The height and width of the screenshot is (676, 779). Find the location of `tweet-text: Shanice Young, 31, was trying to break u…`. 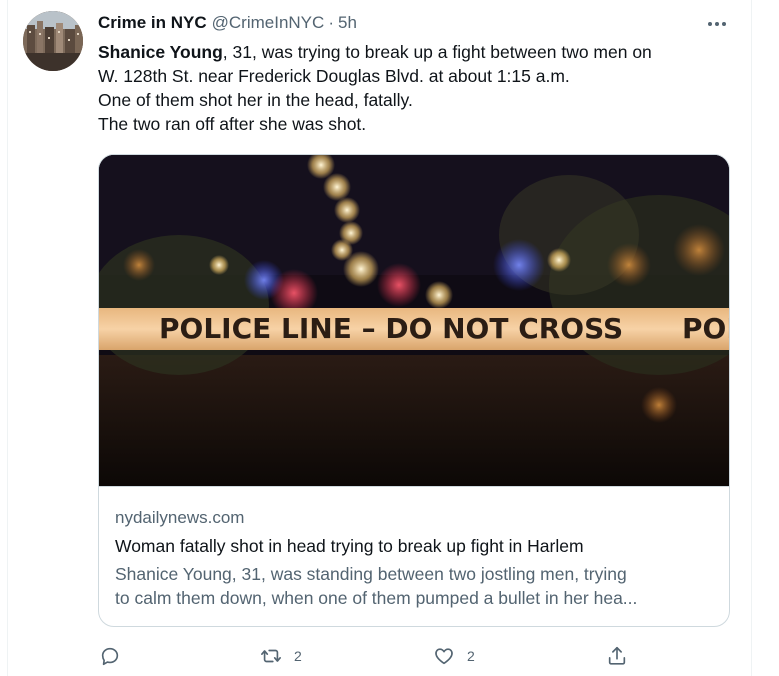

tweet-text: Shanice Young, 31, was trying to break u… is located at coordinates (418, 88).